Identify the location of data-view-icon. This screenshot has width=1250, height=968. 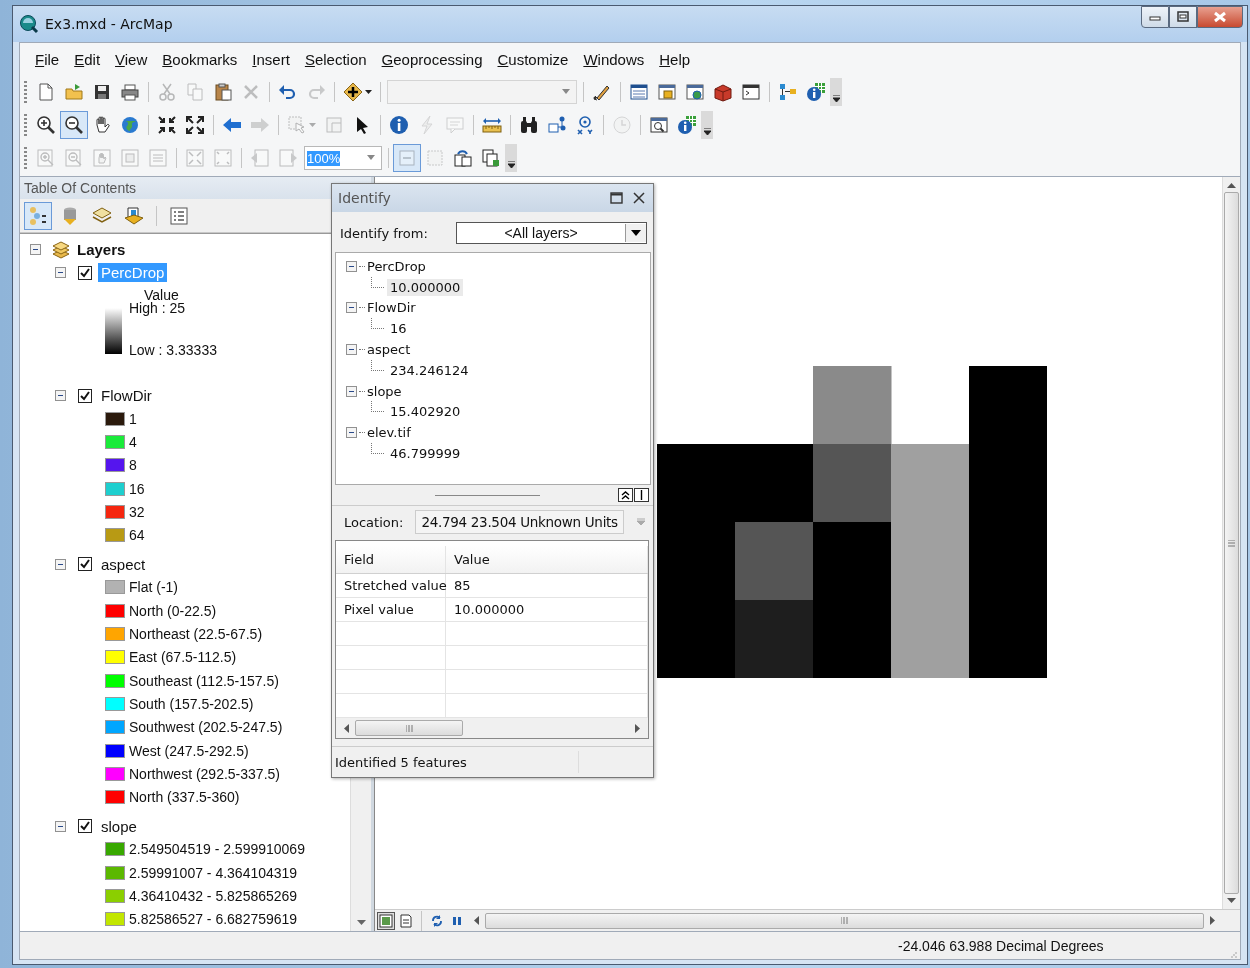
(386, 920).